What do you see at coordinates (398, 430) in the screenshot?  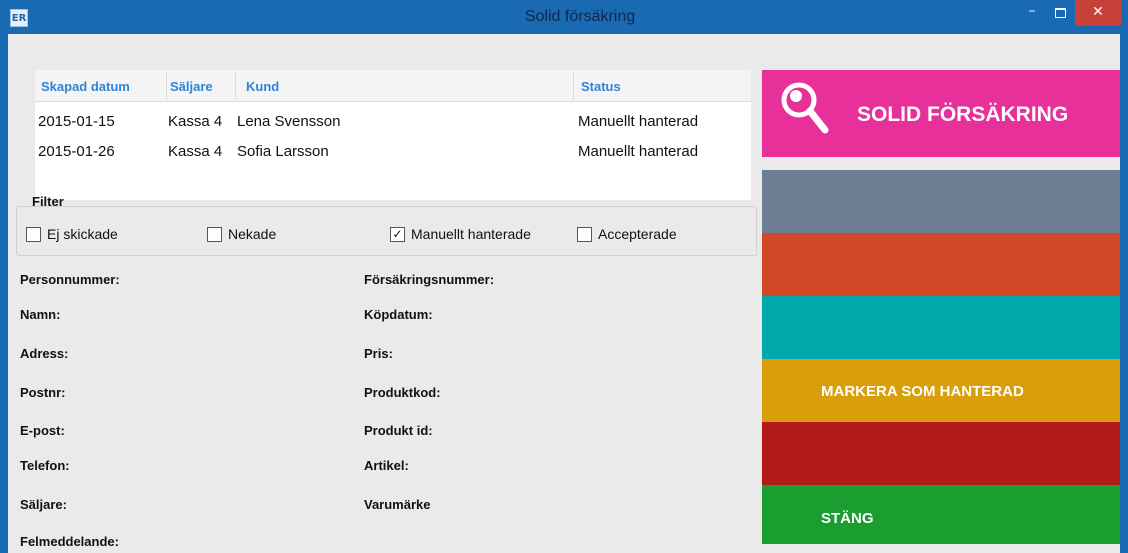 I see `label-produkt-id: Produkt id:` at bounding box center [398, 430].